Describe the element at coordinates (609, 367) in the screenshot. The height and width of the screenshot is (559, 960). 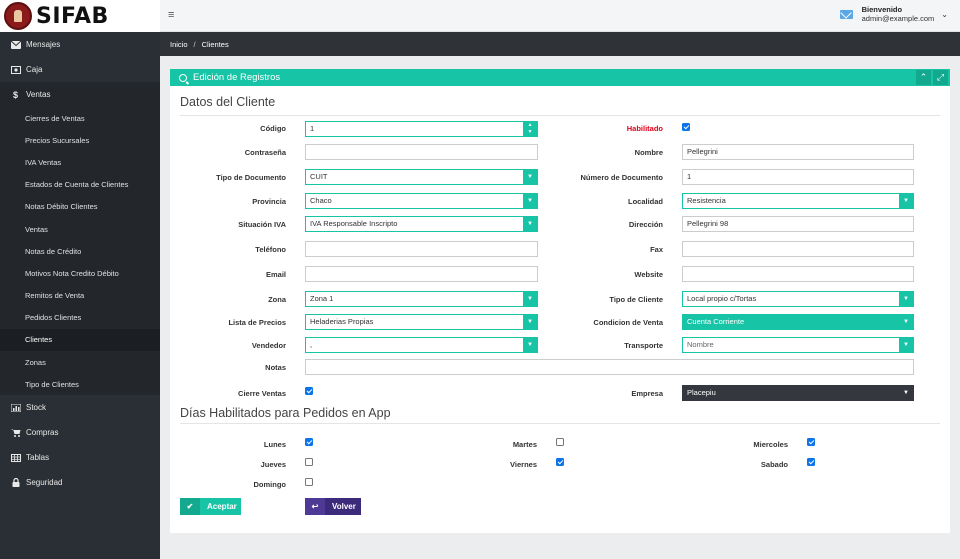
I see `notas-input` at that location.